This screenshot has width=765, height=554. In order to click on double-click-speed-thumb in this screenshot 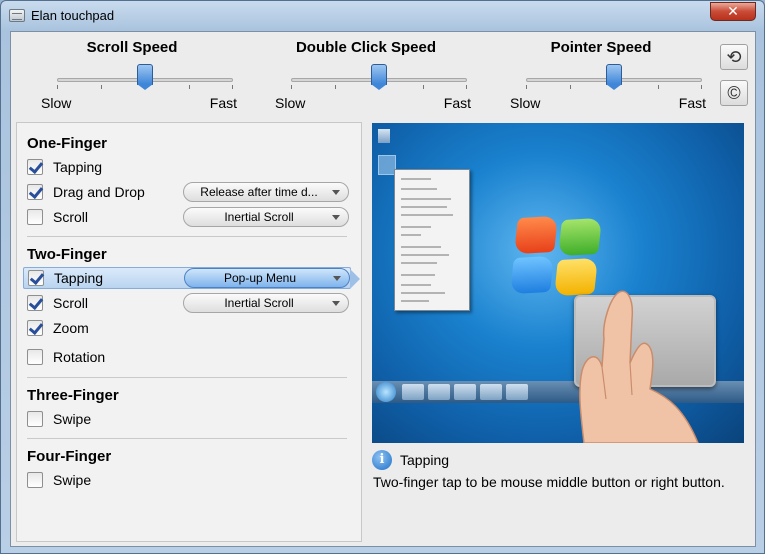, I will do `click(379, 77)`.